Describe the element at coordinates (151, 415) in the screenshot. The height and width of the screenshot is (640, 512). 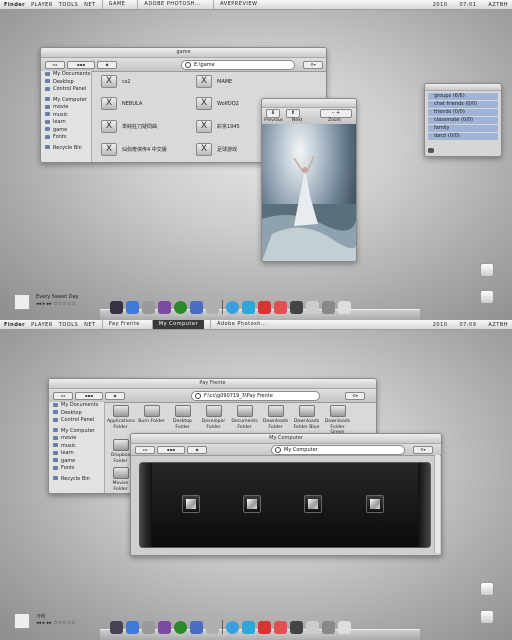
I see `folder-item: Burn Folder` at that location.